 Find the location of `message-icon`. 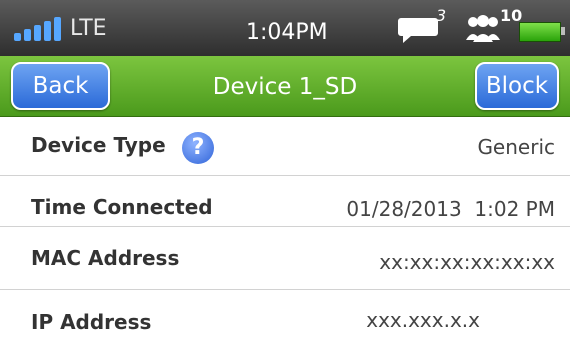

message-icon is located at coordinates (418, 30).